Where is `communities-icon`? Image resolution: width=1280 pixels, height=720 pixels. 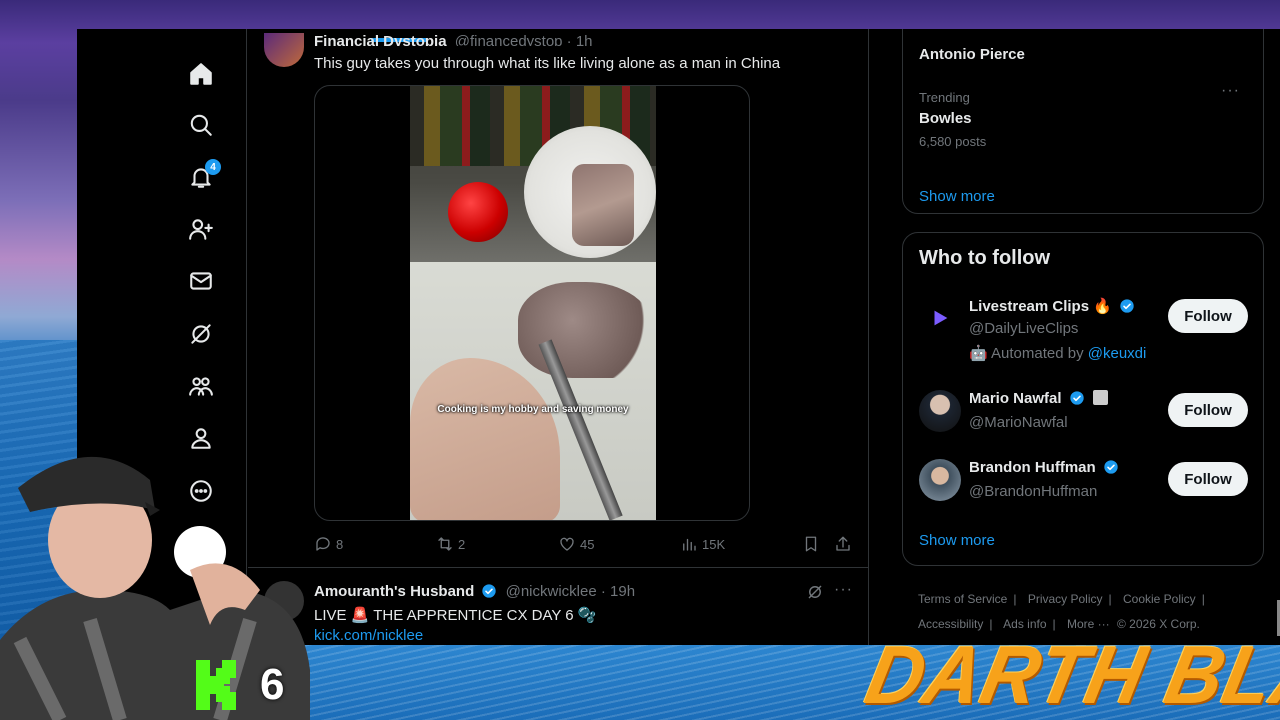 communities-icon is located at coordinates (201, 386).